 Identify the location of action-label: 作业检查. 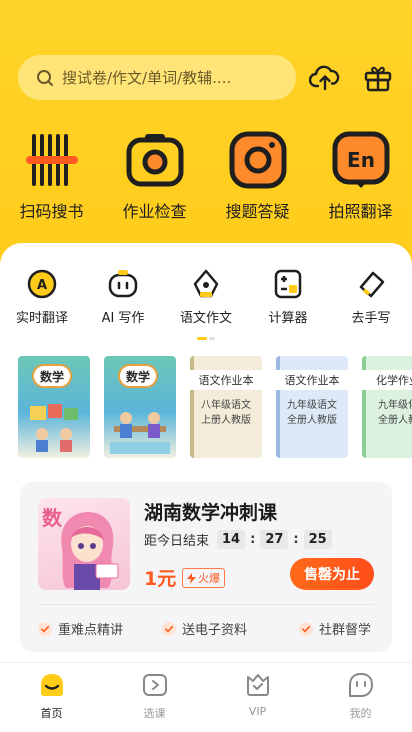
(154, 211).